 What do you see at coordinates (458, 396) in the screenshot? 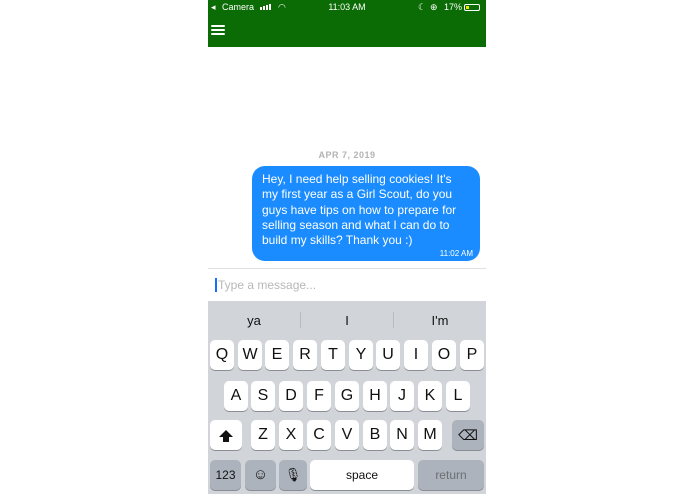
I see `key-l: L` at bounding box center [458, 396].